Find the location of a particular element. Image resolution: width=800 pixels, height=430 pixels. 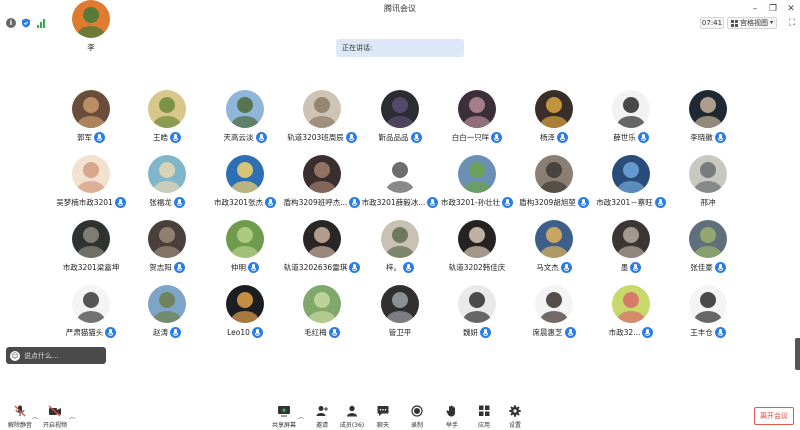

settings-button: 设置 is located at coordinates (515, 417).